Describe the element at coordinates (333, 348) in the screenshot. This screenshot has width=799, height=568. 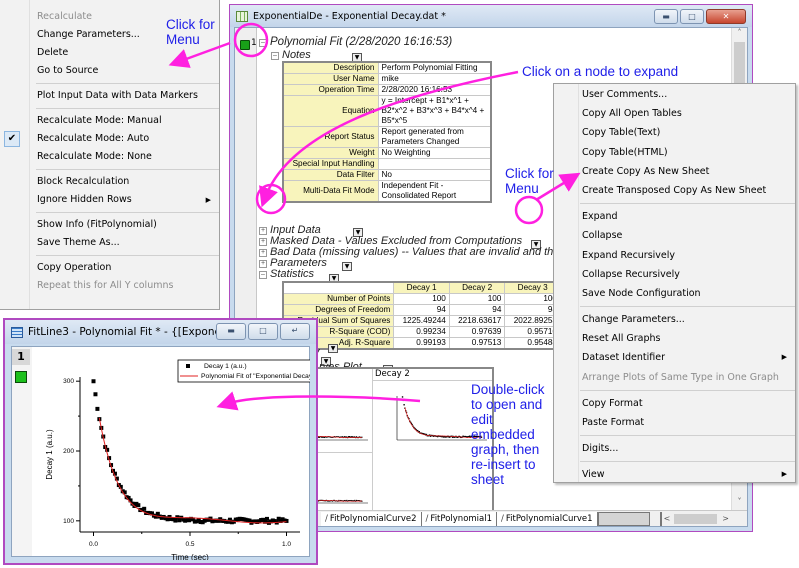
I see `summary-dropdown-button: ▼` at that location.